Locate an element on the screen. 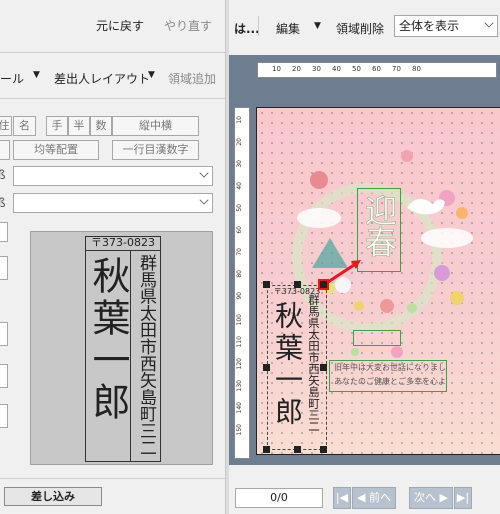  toolbar-divider is located at coordinates (112, 52).